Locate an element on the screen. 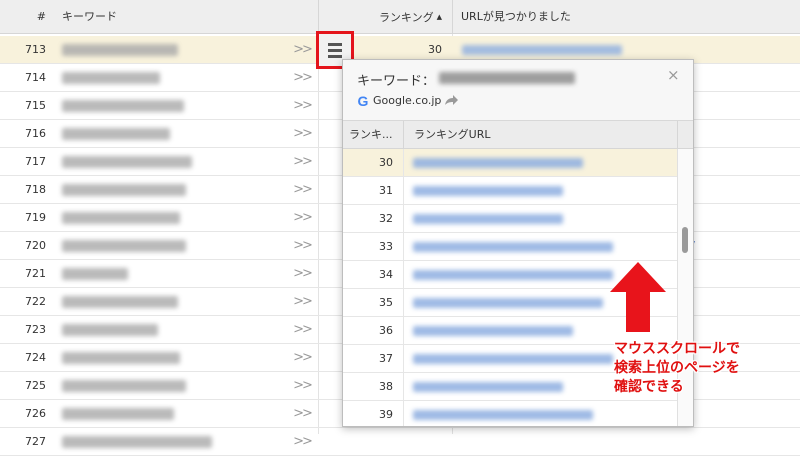  popup-rank-value: 32 is located at coordinates (386, 218).